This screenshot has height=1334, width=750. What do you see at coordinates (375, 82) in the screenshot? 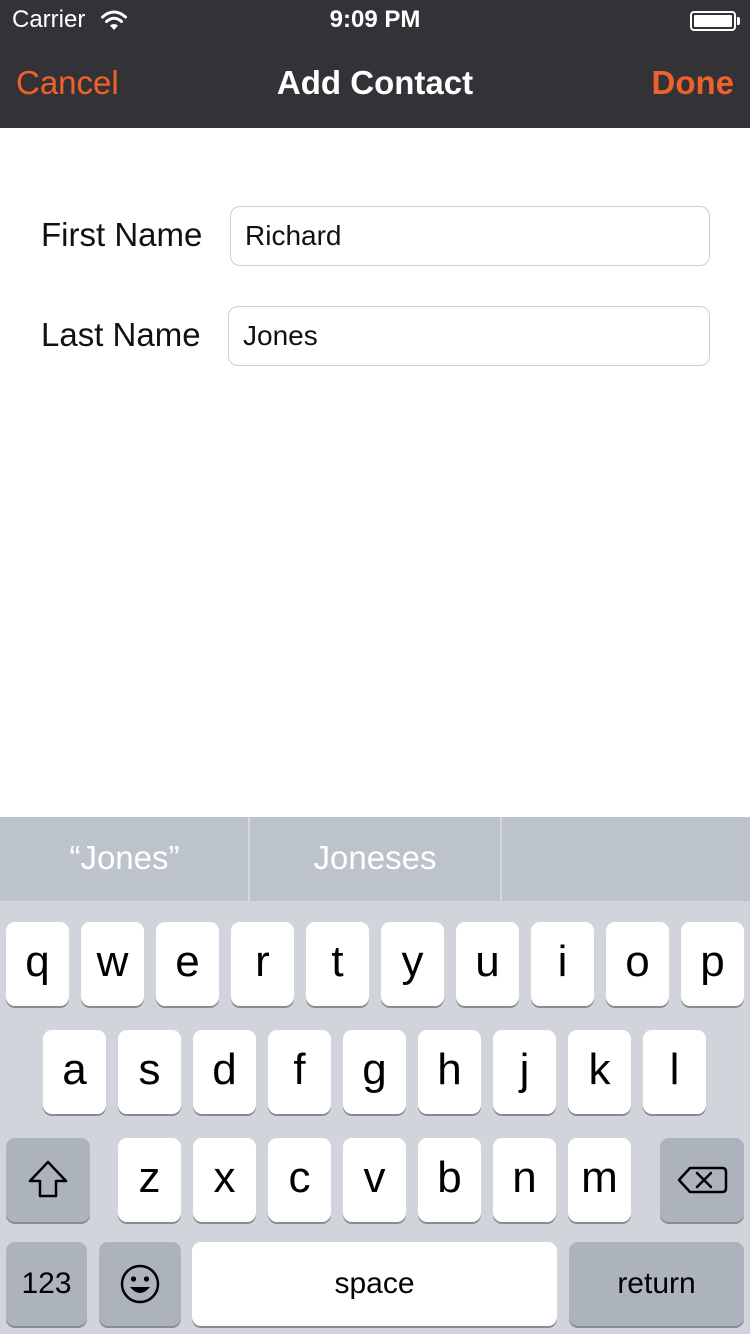
I see `page-title: Add Contact` at bounding box center [375, 82].